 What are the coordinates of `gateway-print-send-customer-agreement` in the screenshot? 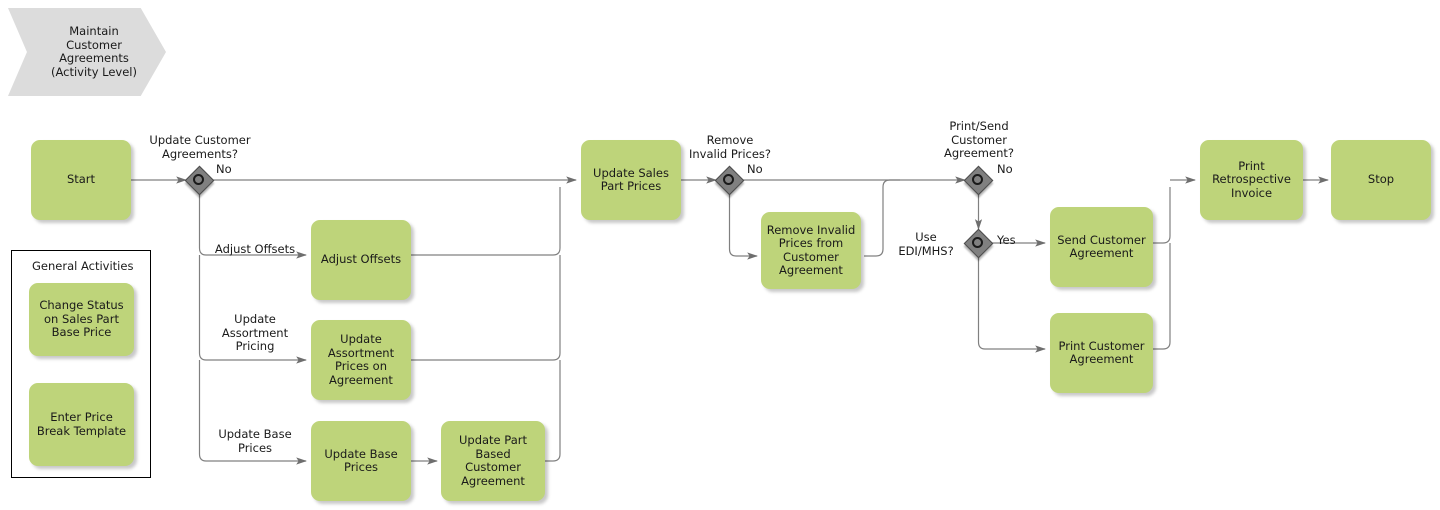 It's located at (978, 180).